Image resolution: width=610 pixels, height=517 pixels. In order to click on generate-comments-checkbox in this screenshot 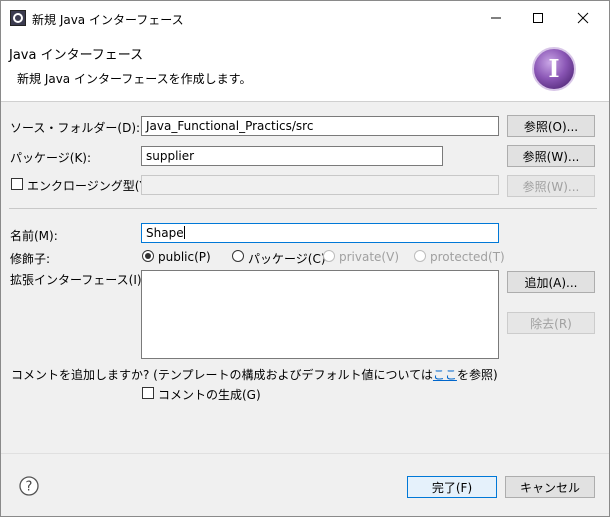, I will do `click(148, 393)`.